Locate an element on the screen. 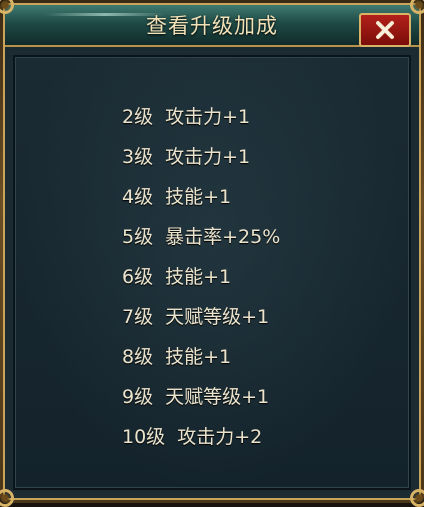 The height and width of the screenshot is (507, 424). bonus-row: 10级 攻击力+2 is located at coordinates (201, 437).